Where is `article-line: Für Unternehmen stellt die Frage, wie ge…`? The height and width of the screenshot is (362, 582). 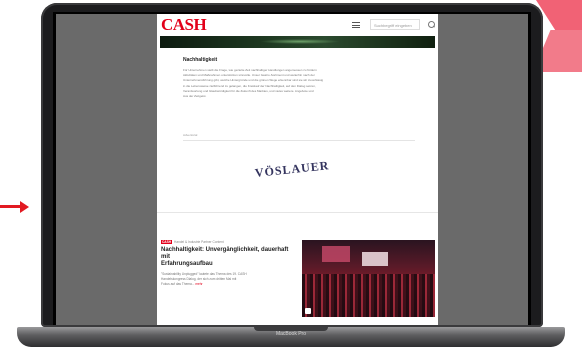
article-line: Für Unternehmen stellt die Frage, wie ge… is located at coordinates (250, 70).